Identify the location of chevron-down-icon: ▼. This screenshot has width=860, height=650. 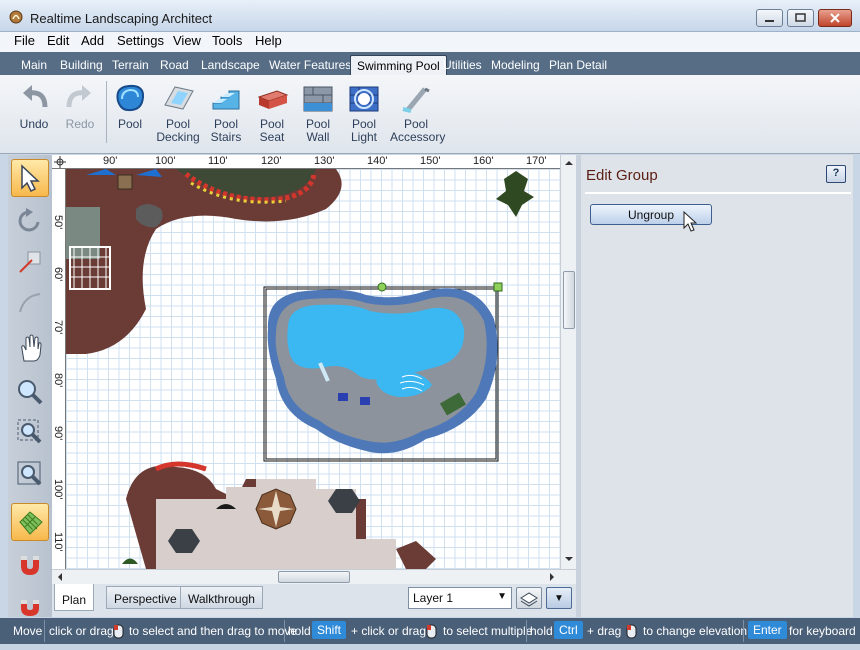
(559, 598).